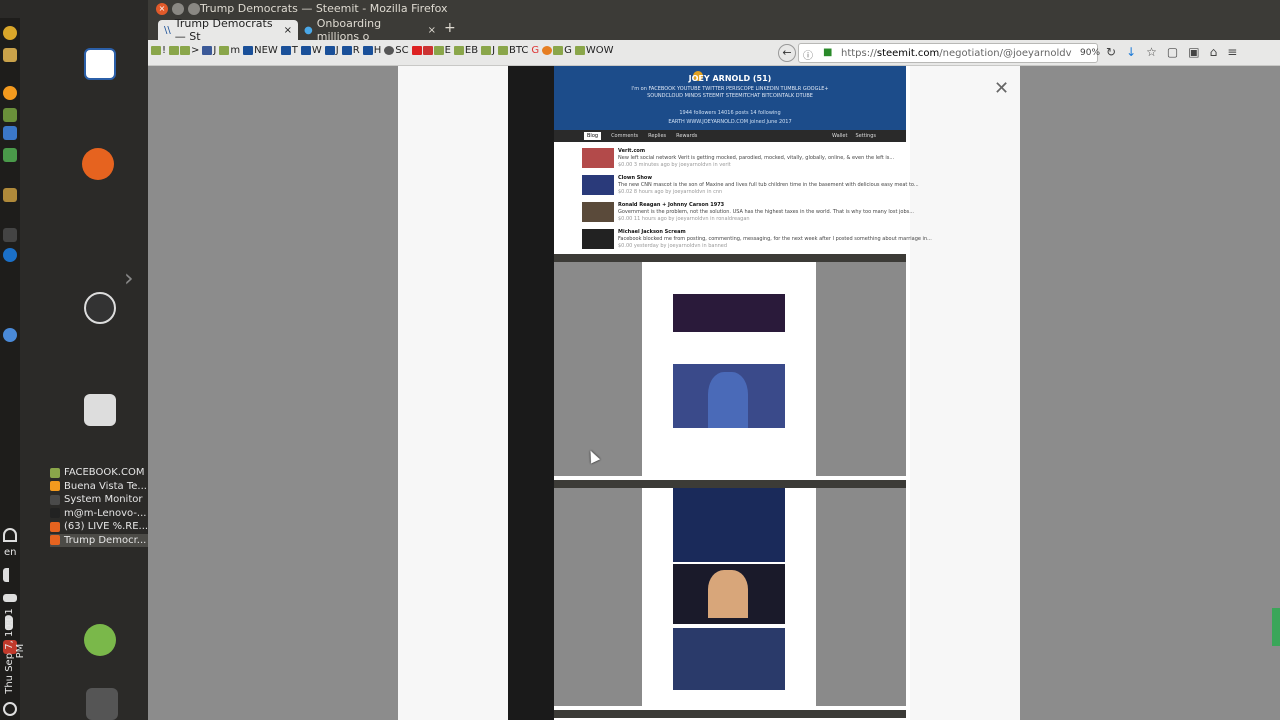 The image size is (1280, 720). What do you see at coordinates (427, 50) in the screenshot?
I see `gmail-icon` at bounding box center [427, 50].